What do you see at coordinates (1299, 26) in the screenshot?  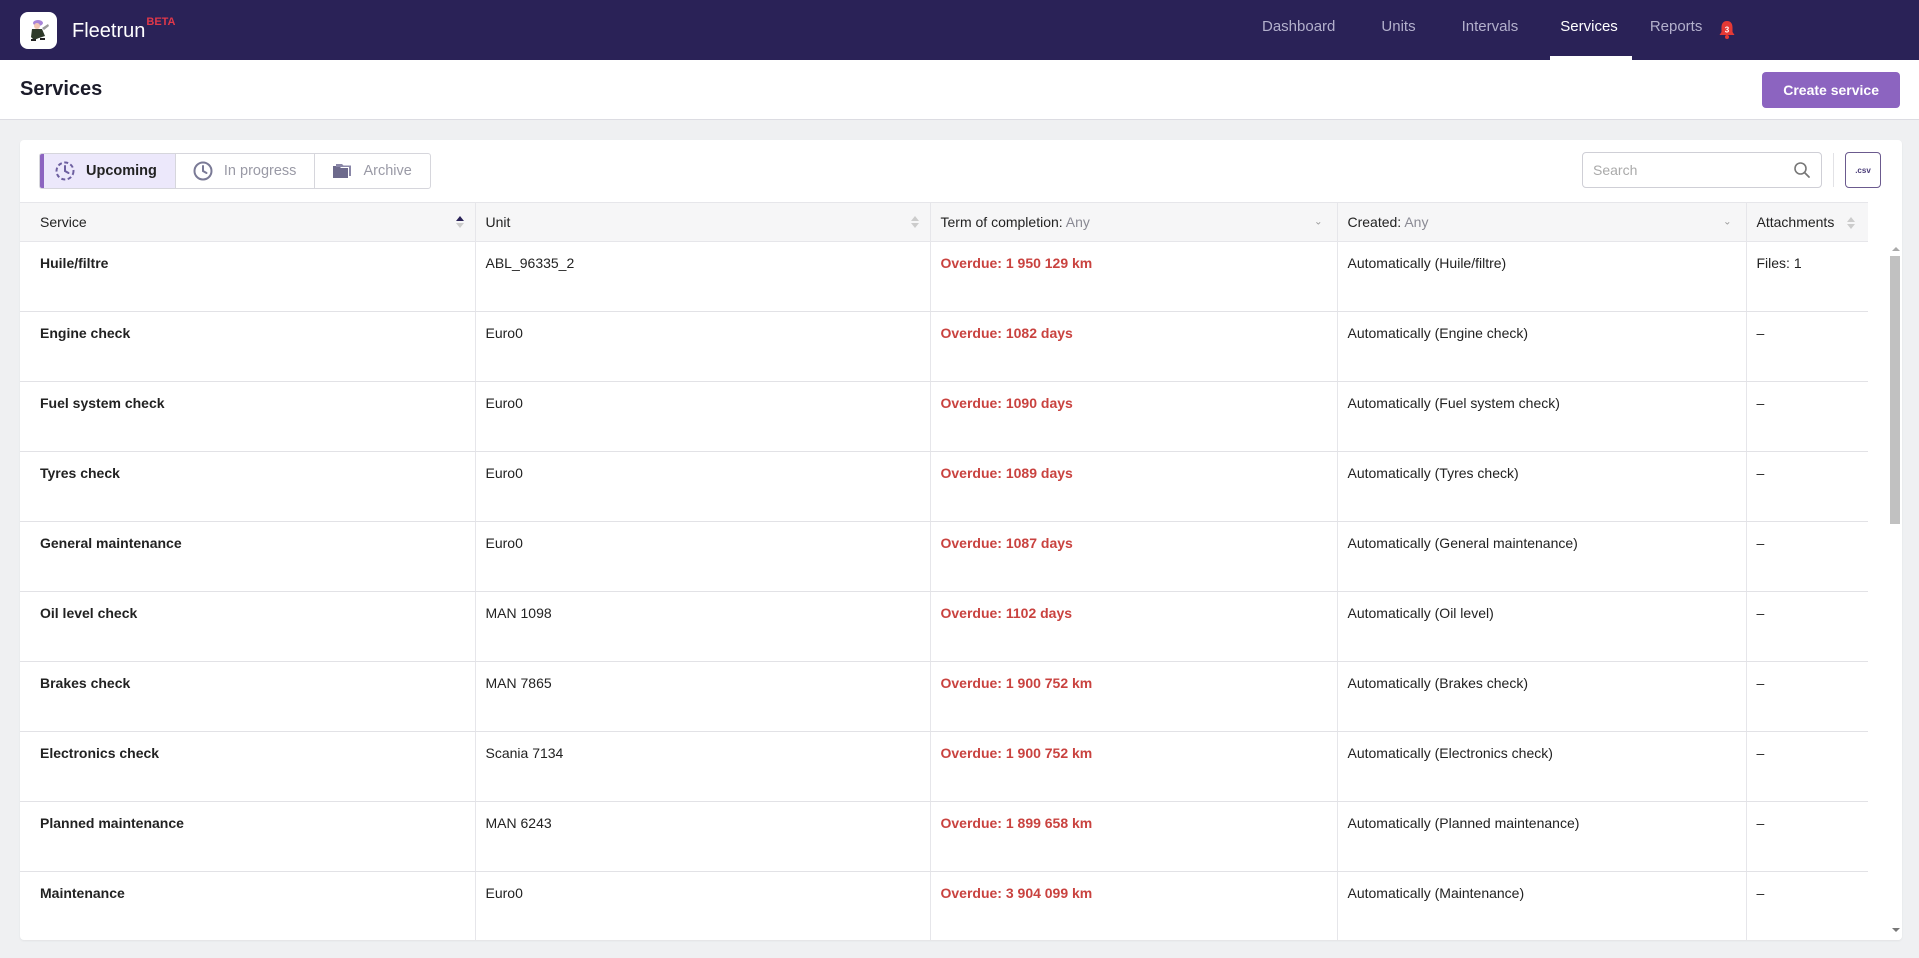 I see `nav-label: Dashboard` at bounding box center [1299, 26].